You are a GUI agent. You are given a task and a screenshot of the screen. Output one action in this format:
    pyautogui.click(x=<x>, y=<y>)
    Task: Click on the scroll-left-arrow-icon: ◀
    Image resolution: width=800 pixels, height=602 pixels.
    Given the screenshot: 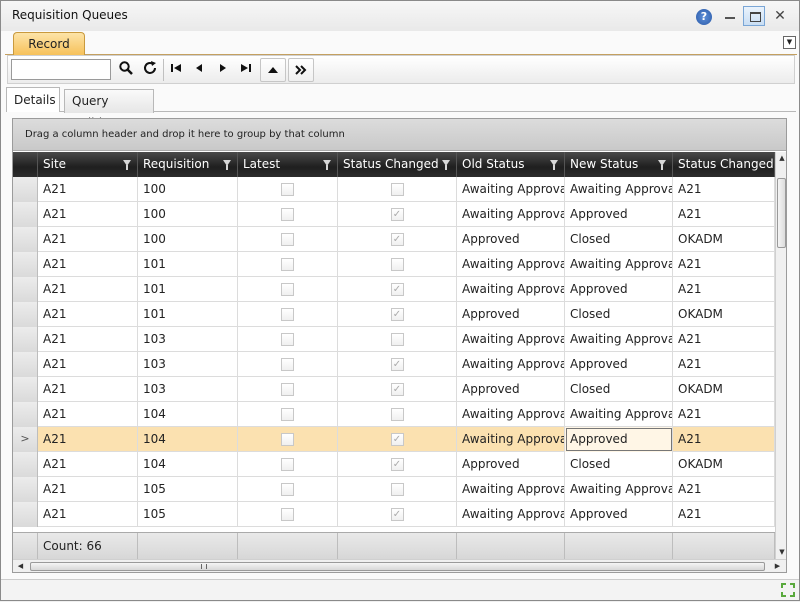 What is the action you would take?
    pyautogui.click(x=20, y=566)
    